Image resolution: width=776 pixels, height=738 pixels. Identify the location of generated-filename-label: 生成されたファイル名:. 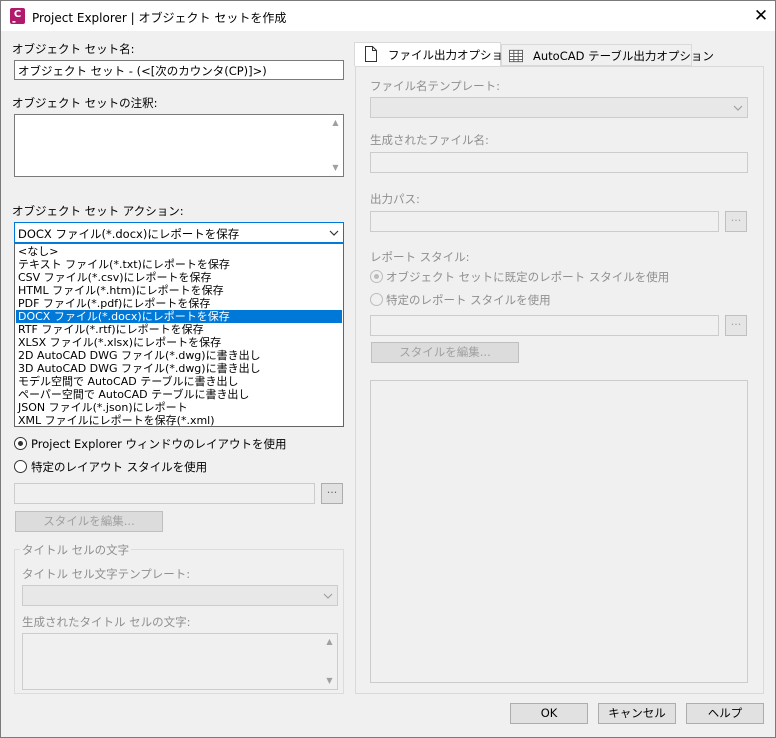
(429, 140).